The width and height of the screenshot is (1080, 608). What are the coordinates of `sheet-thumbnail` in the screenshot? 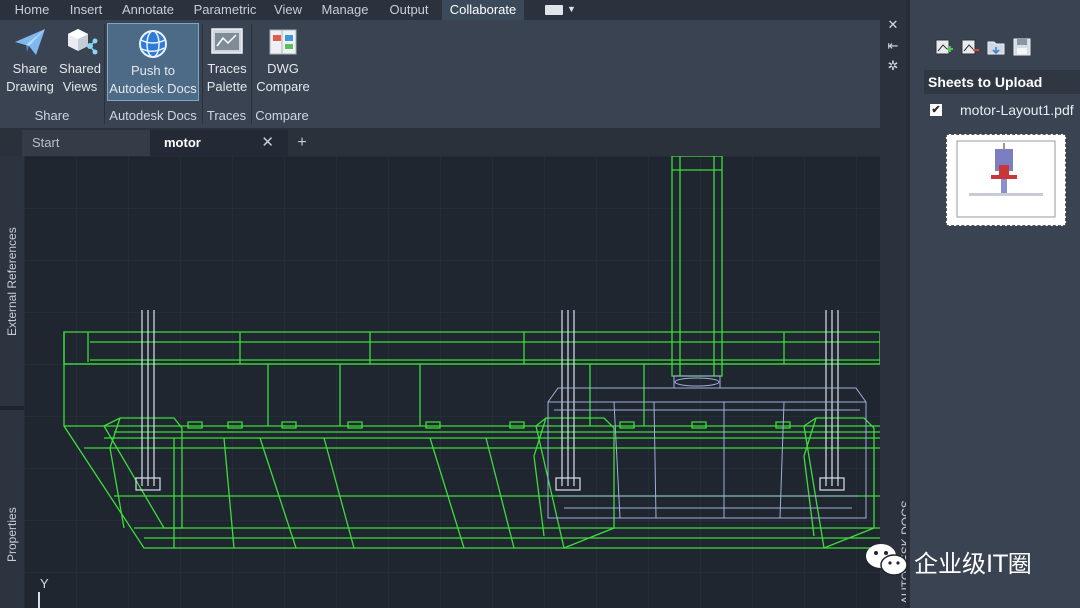 It's located at (1006, 180).